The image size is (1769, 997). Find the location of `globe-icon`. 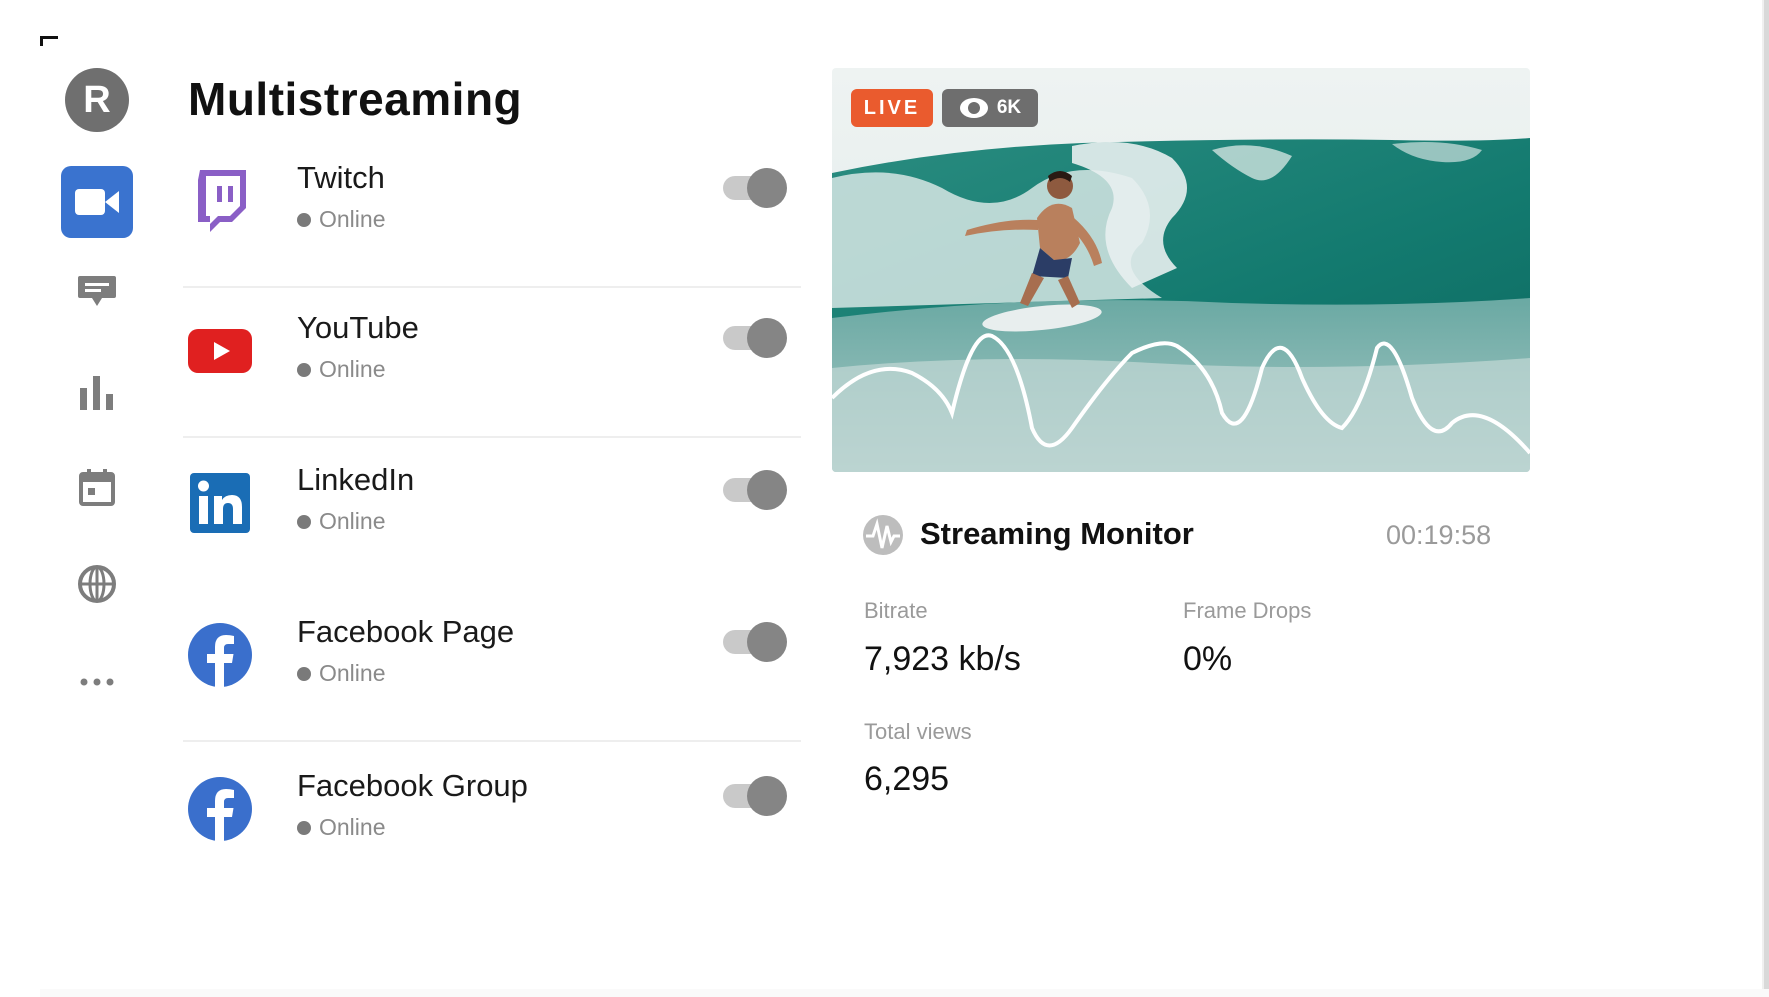

globe-icon is located at coordinates (97, 584).